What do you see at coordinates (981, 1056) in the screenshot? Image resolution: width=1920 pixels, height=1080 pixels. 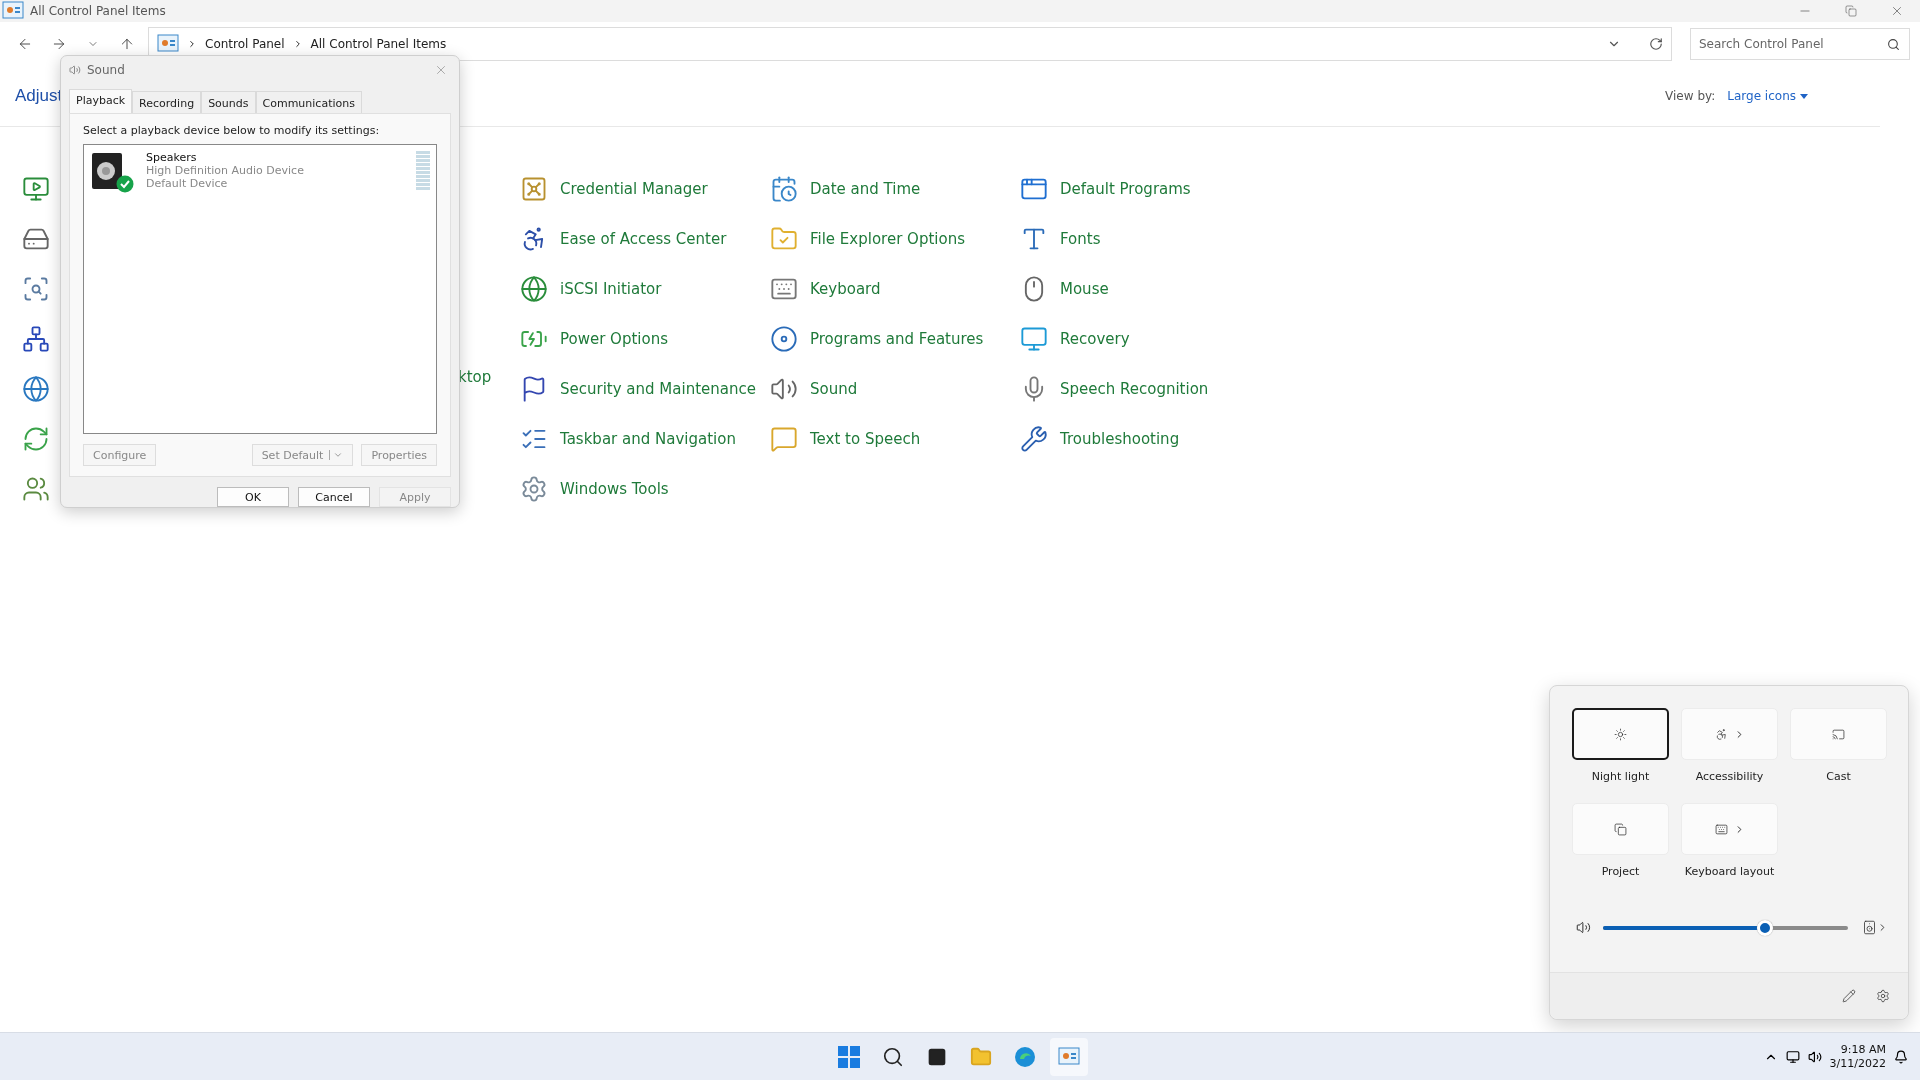 I see `folder-icon` at bounding box center [981, 1056].